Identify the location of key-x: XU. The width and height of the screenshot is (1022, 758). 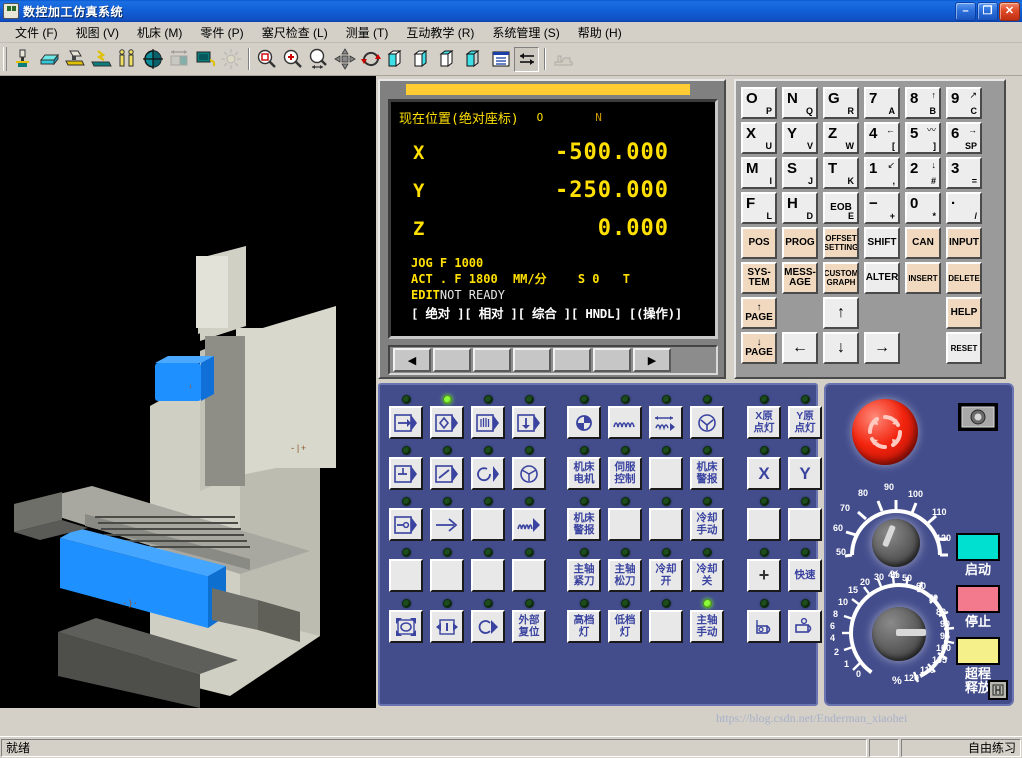
(759, 138).